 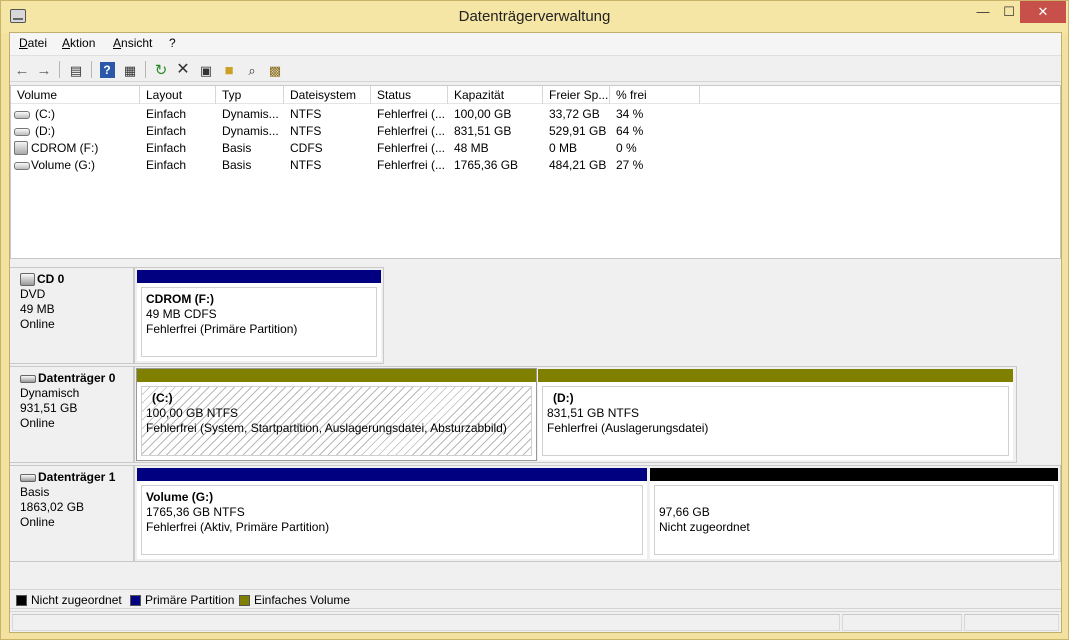 What do you see at coordinates (593, 413) in the screenshot?
I see `partition-size-fs: 831,51 GB NTFS` at bounding box center [593, 413].